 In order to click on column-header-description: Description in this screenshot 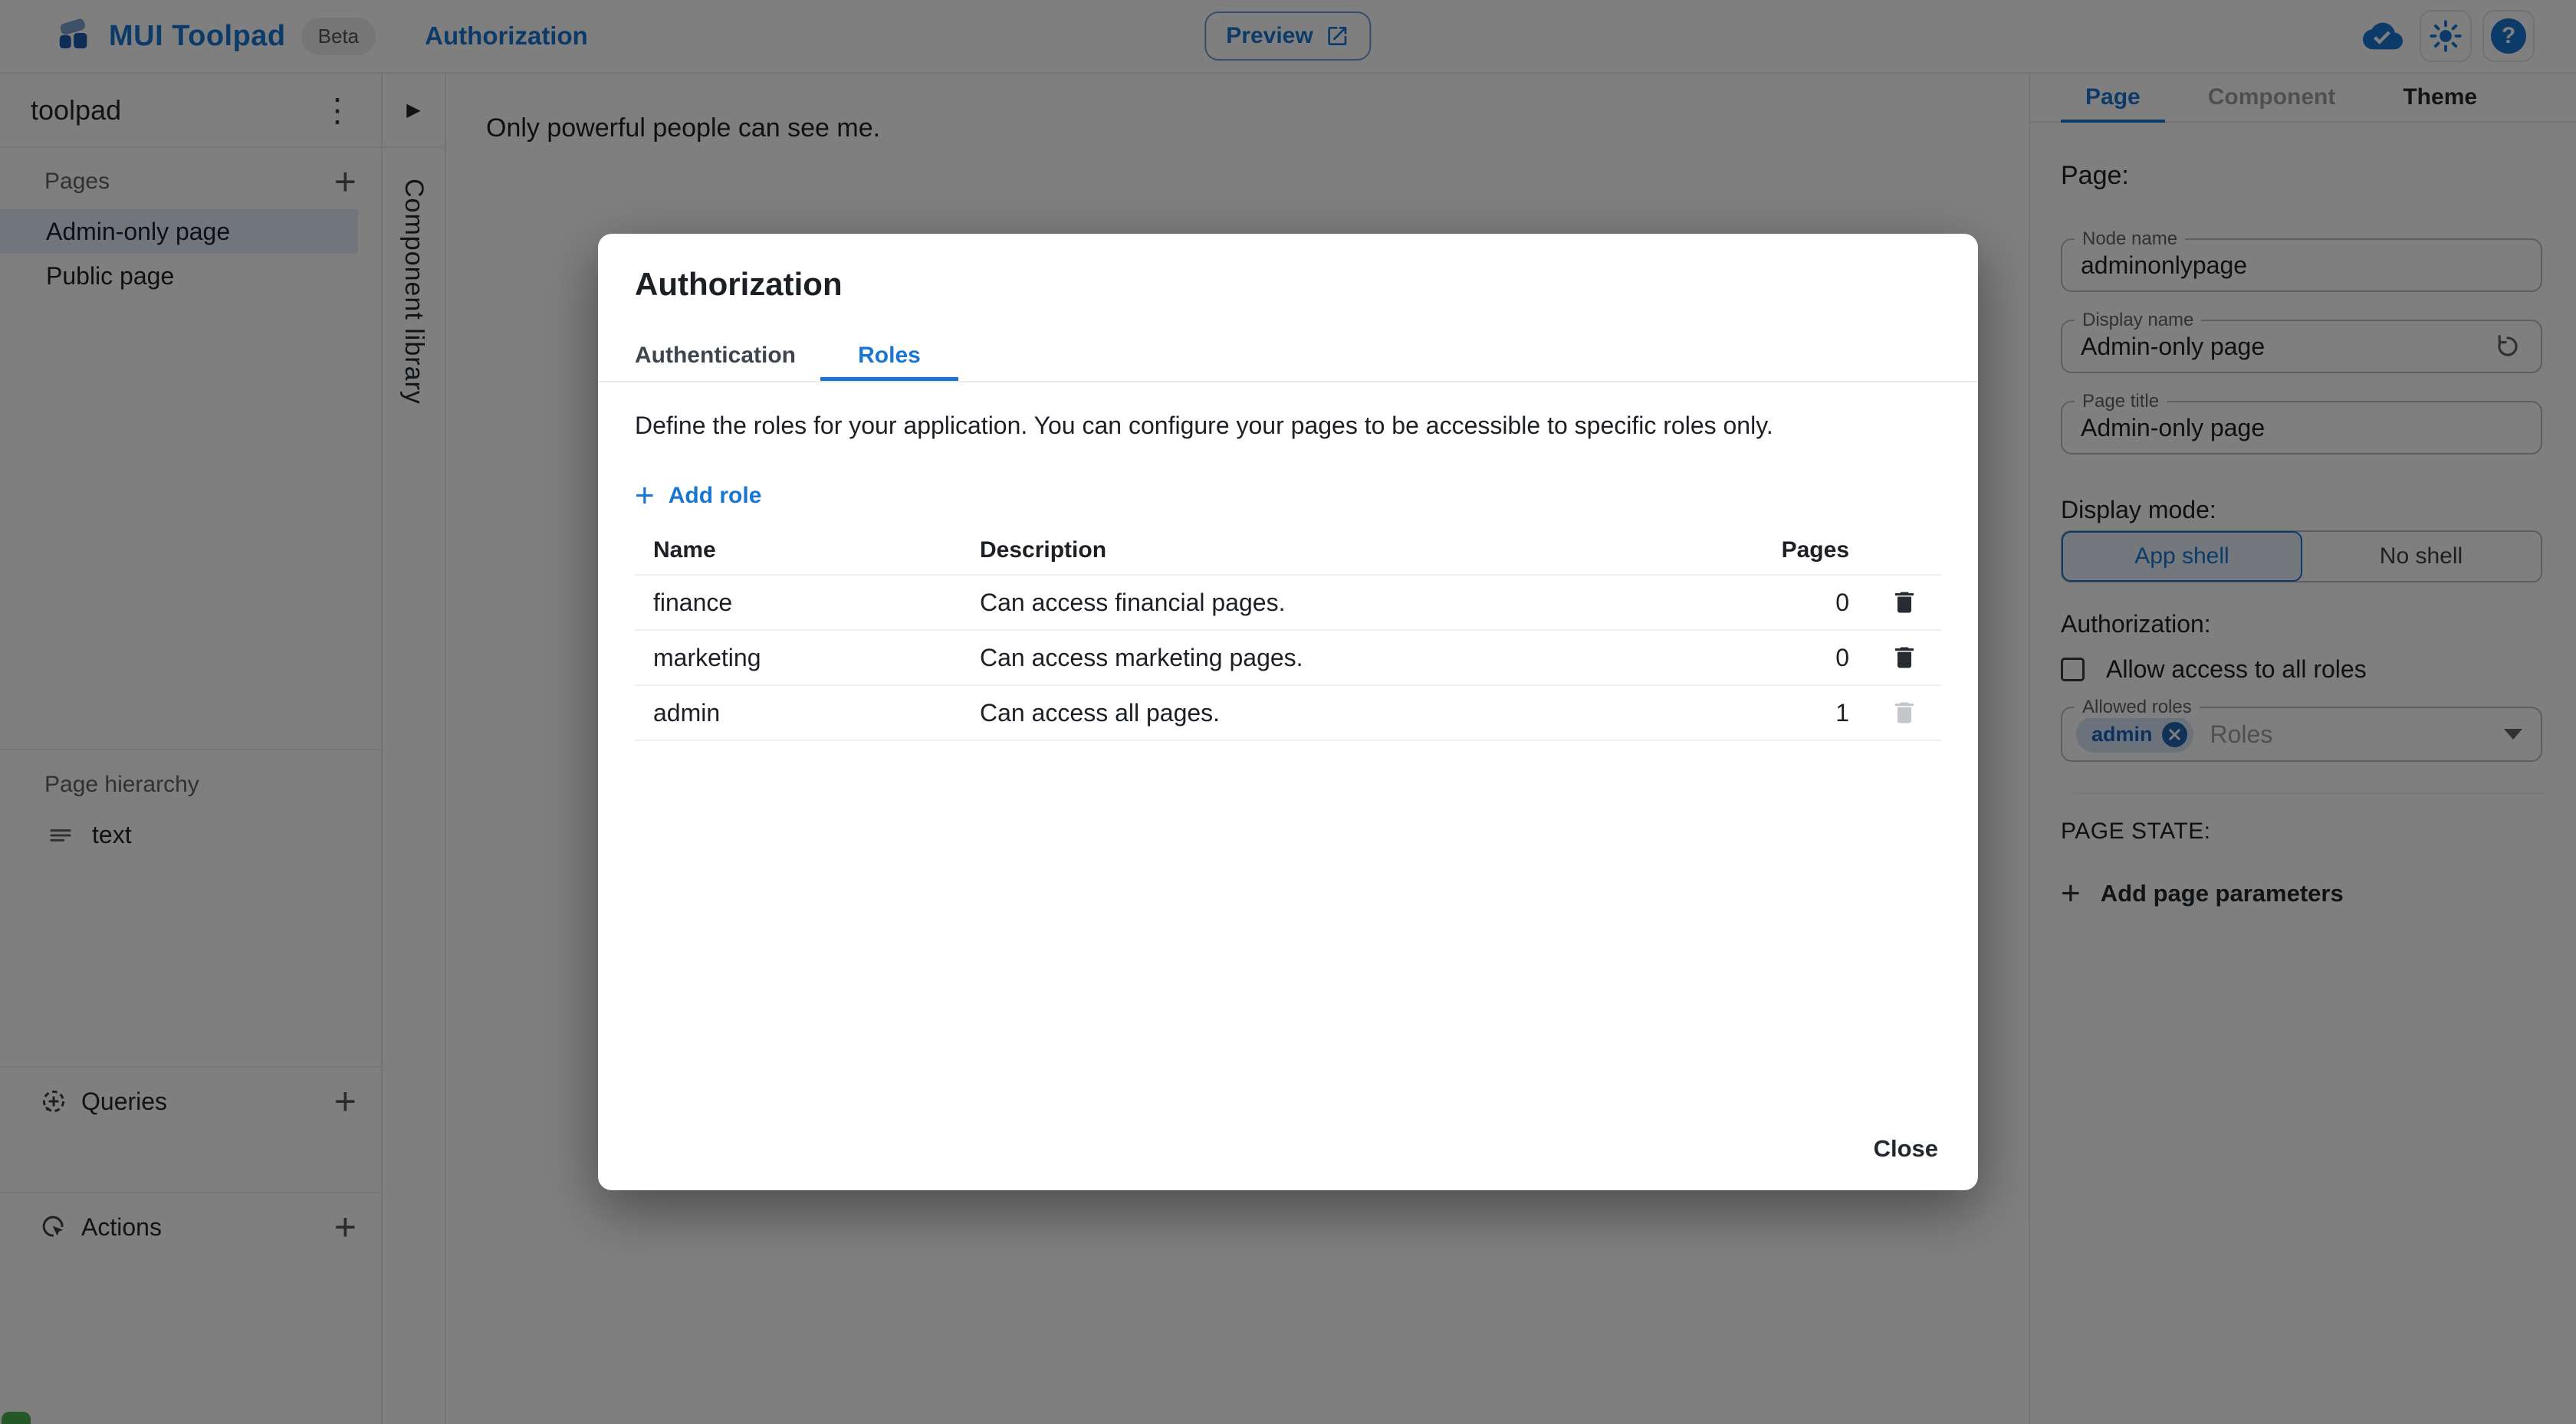, I will do `click(1044, 550)`.